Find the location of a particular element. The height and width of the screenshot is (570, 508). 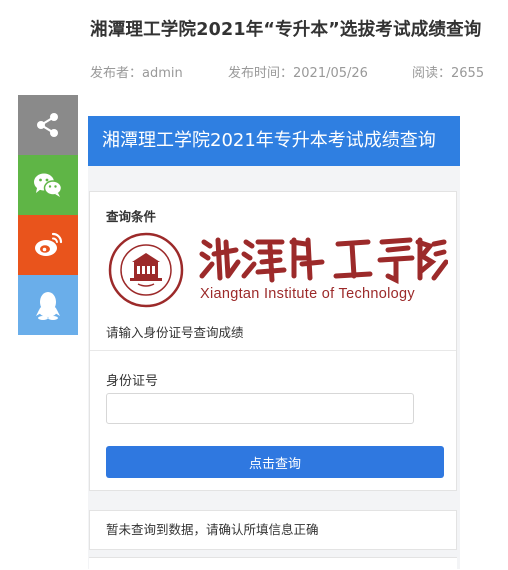

id-number-label: 身份证号 is located at coordinates (132, 381).